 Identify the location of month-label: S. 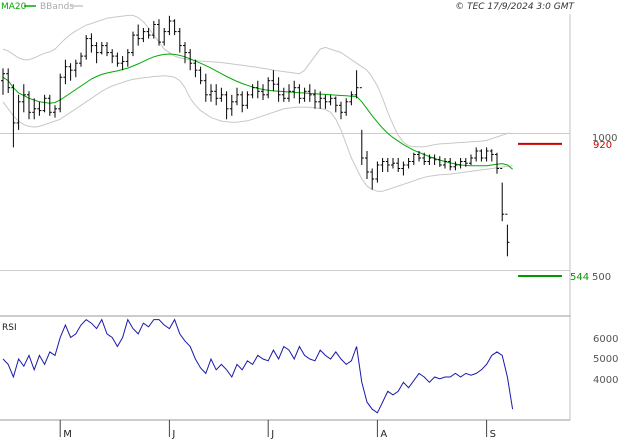
(493, 434).